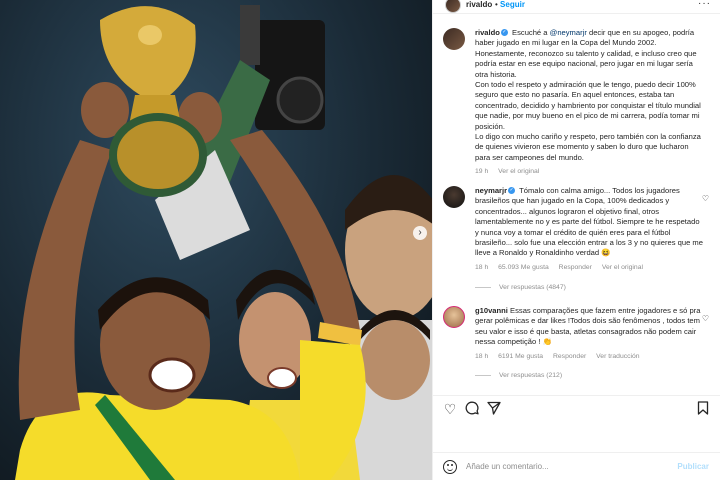 The height and width of the screenshot is (480, 720). Describe the element at coordinates (65, 280) in the screenshot. I see `left-arm` at that location.